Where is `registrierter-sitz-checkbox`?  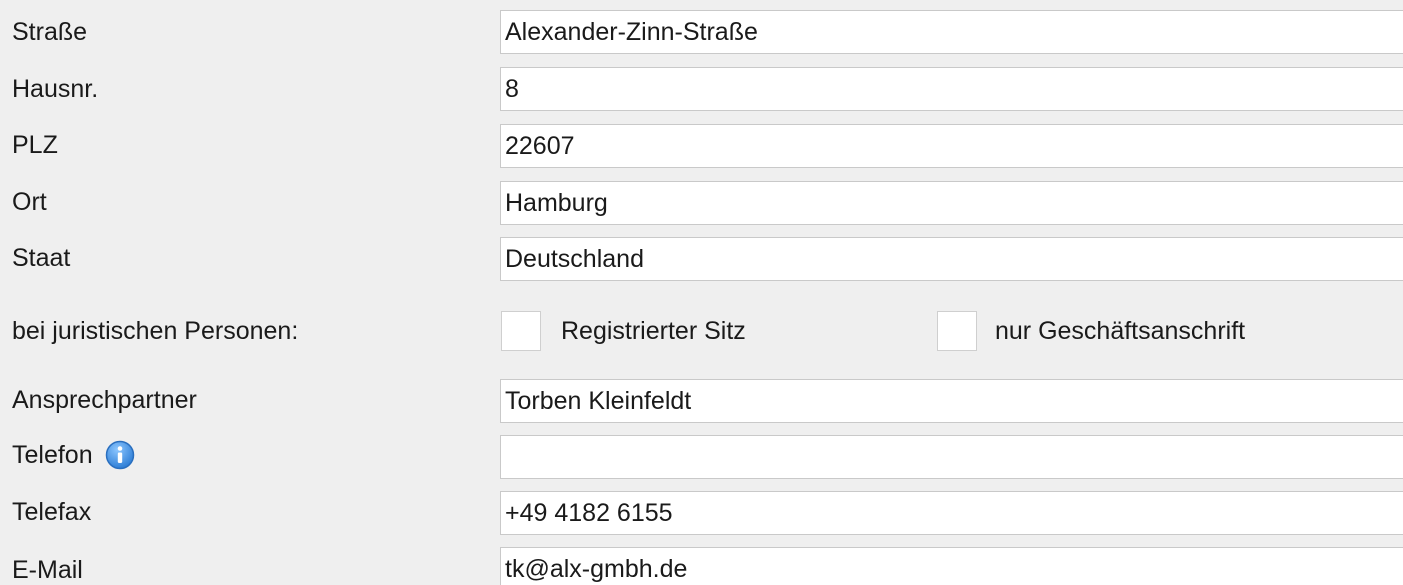 registrierter-sitz-checkbox is located at coordinates (521, 331).